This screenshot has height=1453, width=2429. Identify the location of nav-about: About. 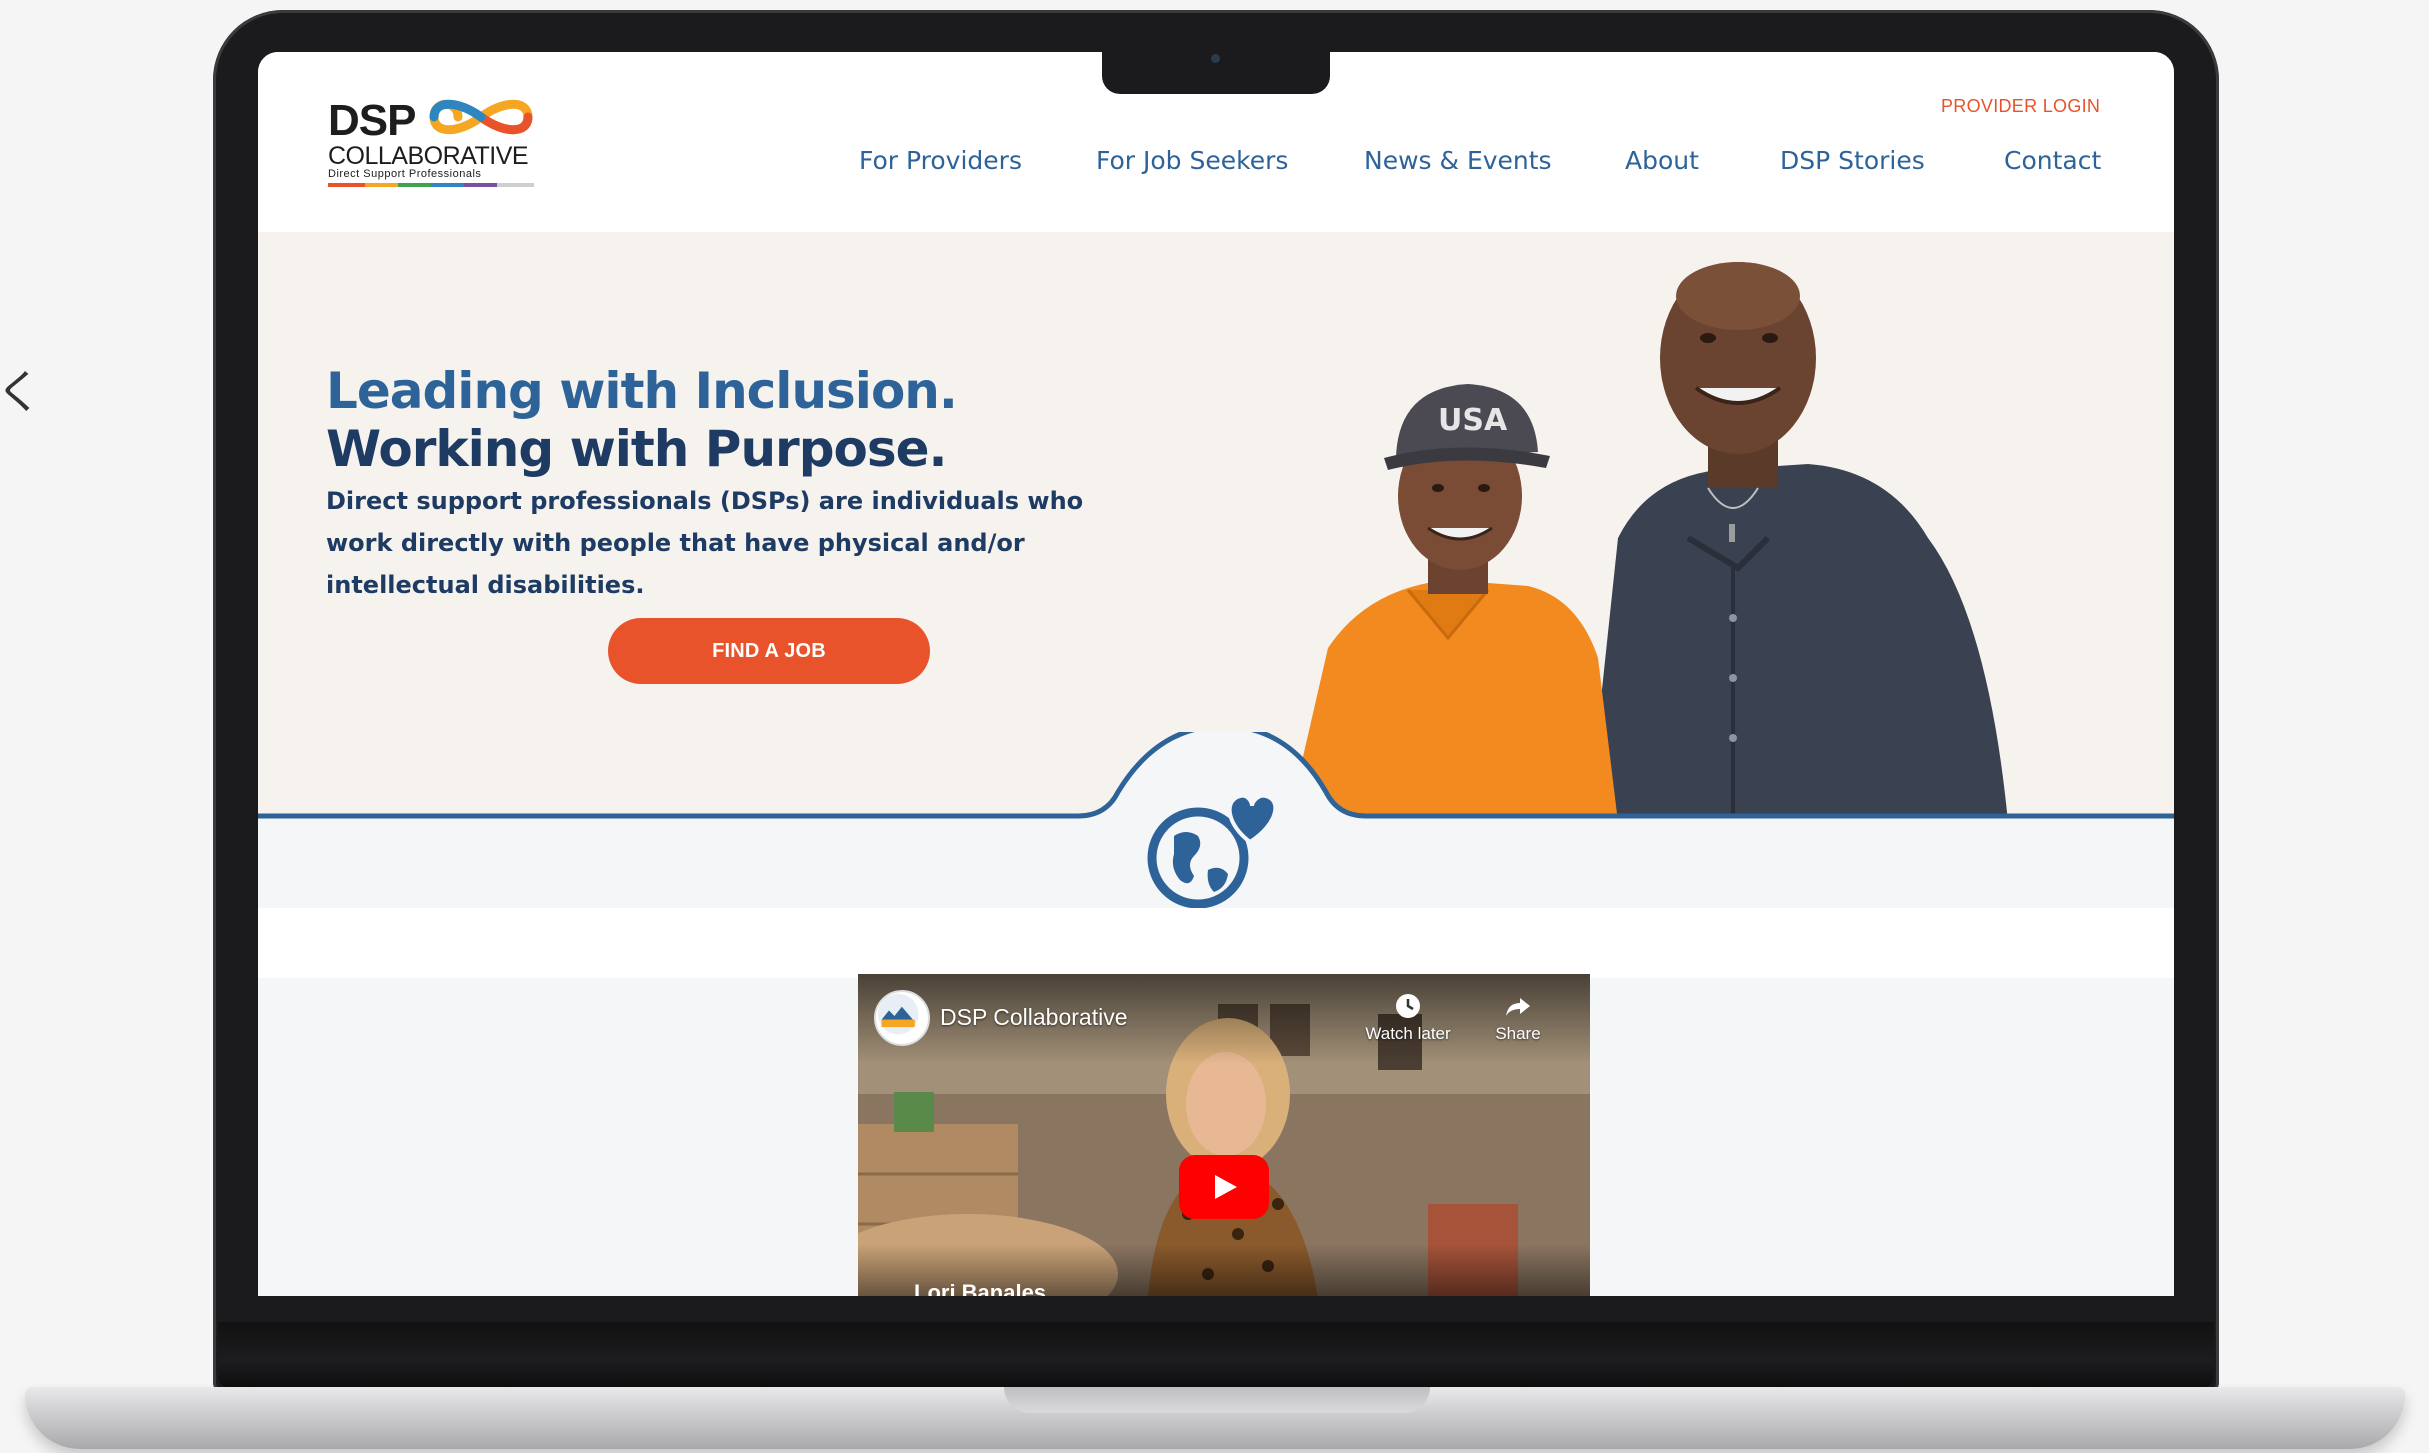
(1662, 160).